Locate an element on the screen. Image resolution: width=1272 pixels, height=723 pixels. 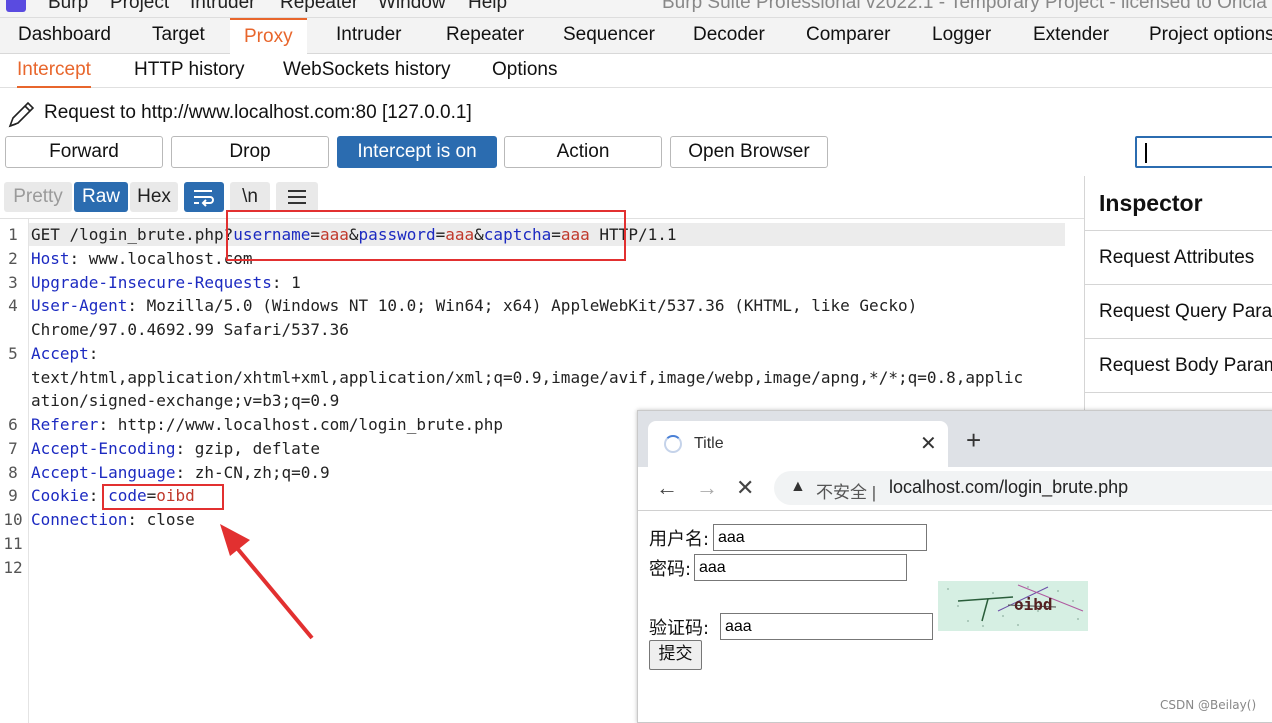
header-key: Accept is located at coordinates (60, 353).